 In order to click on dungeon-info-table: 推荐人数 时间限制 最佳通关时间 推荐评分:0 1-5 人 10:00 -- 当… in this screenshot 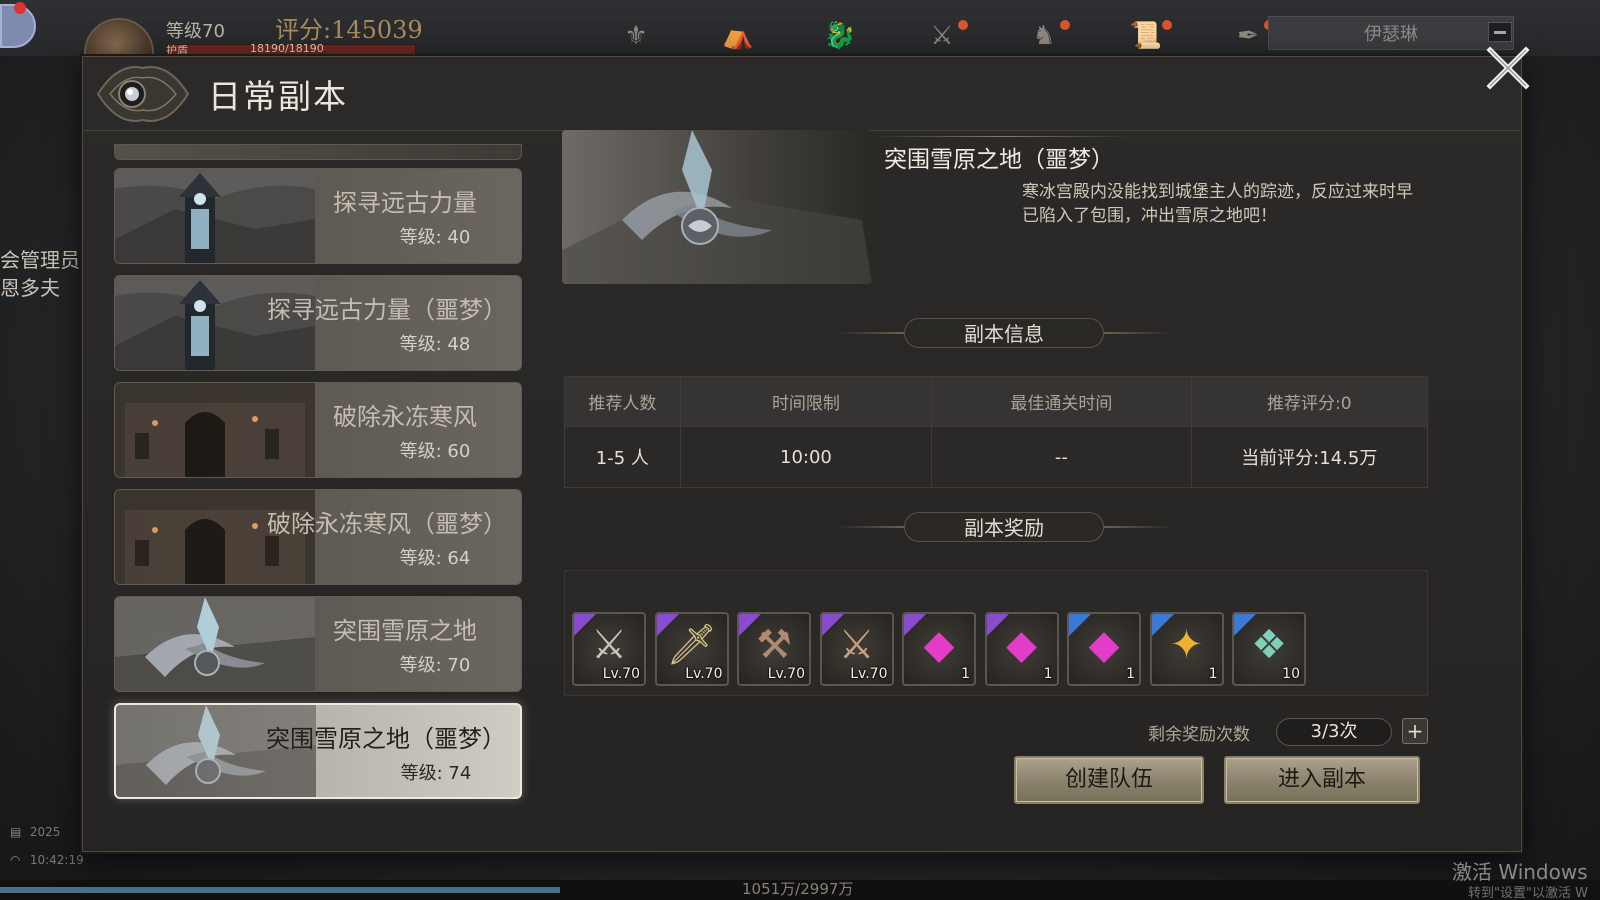, I will do `click(996, 432)`.